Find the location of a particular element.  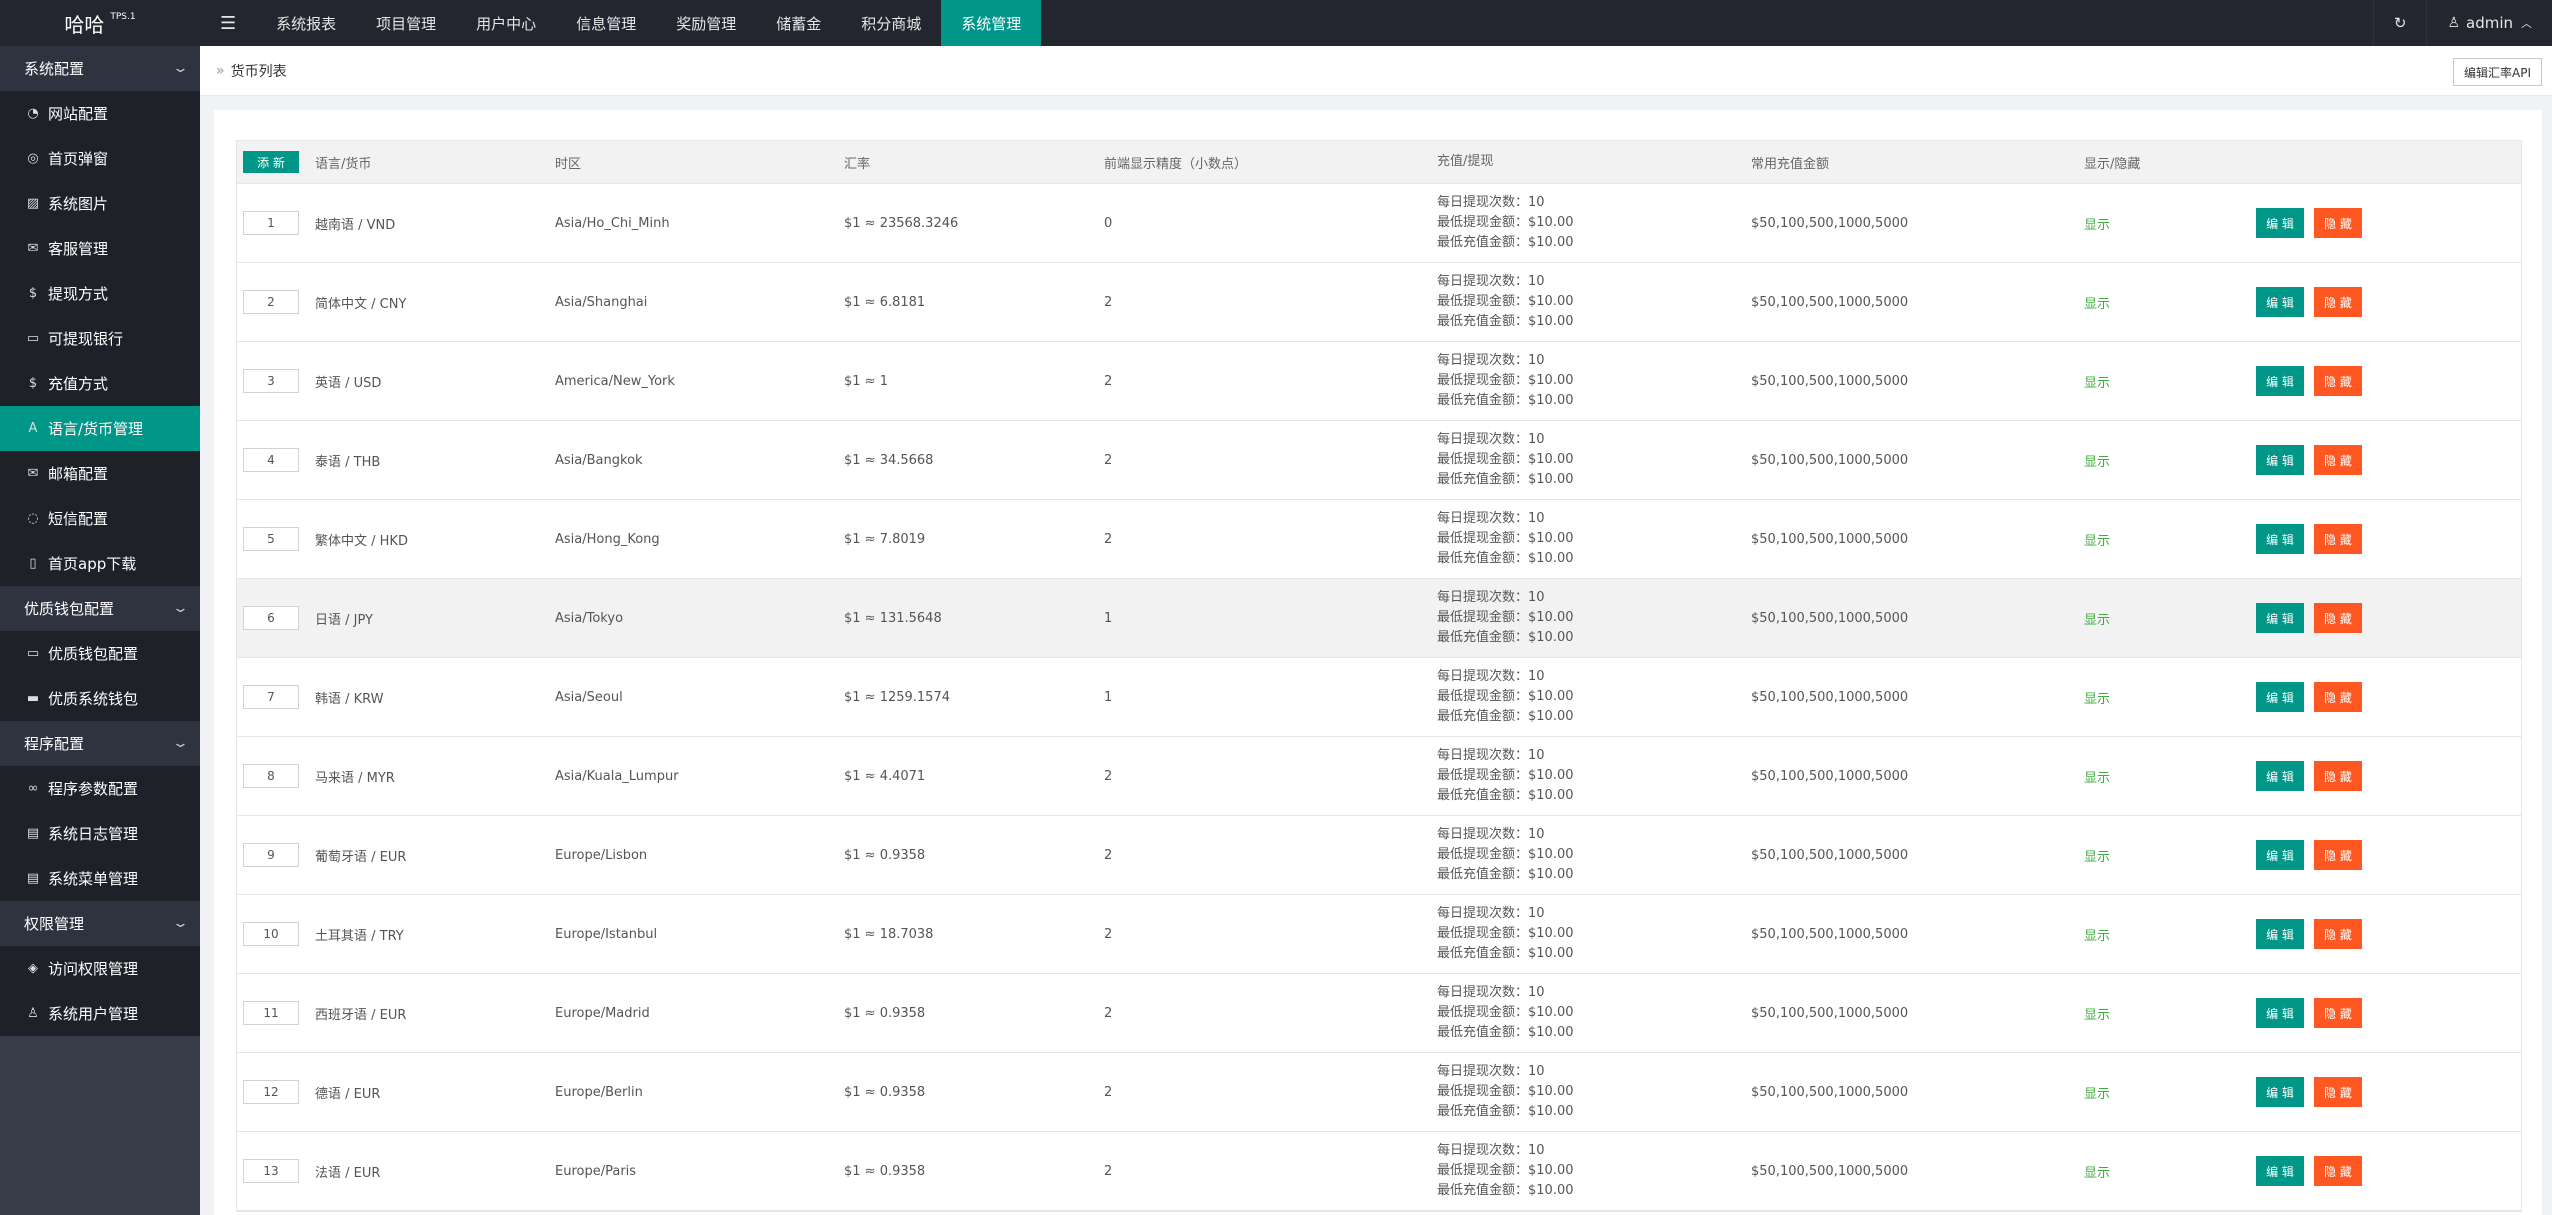

timezone-cell: Asia/Bangkok is located at coordinates (599, 460).